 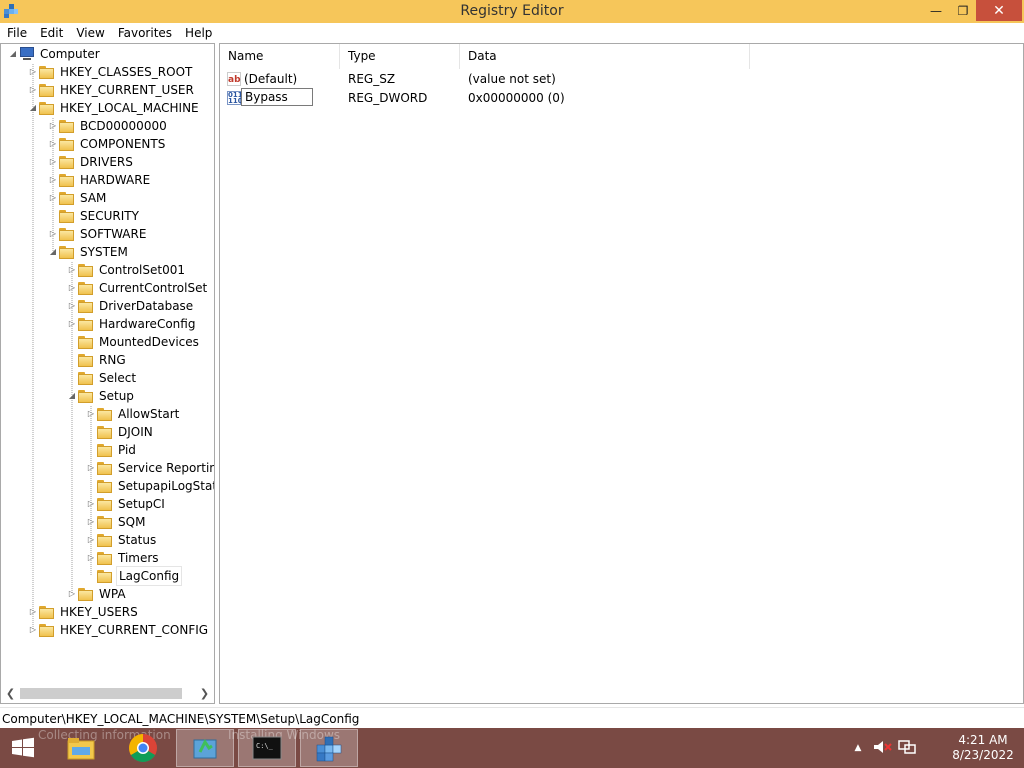 What do you see at coordinates (51, 33) in the screenshot?
I see `menu-edit: Edit` at bounding box center [51, 33].